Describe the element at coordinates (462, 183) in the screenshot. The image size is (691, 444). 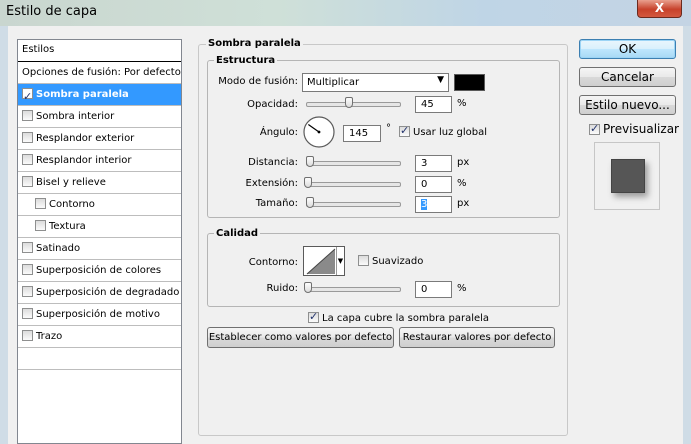
I see `spread-unit: %` at that location.